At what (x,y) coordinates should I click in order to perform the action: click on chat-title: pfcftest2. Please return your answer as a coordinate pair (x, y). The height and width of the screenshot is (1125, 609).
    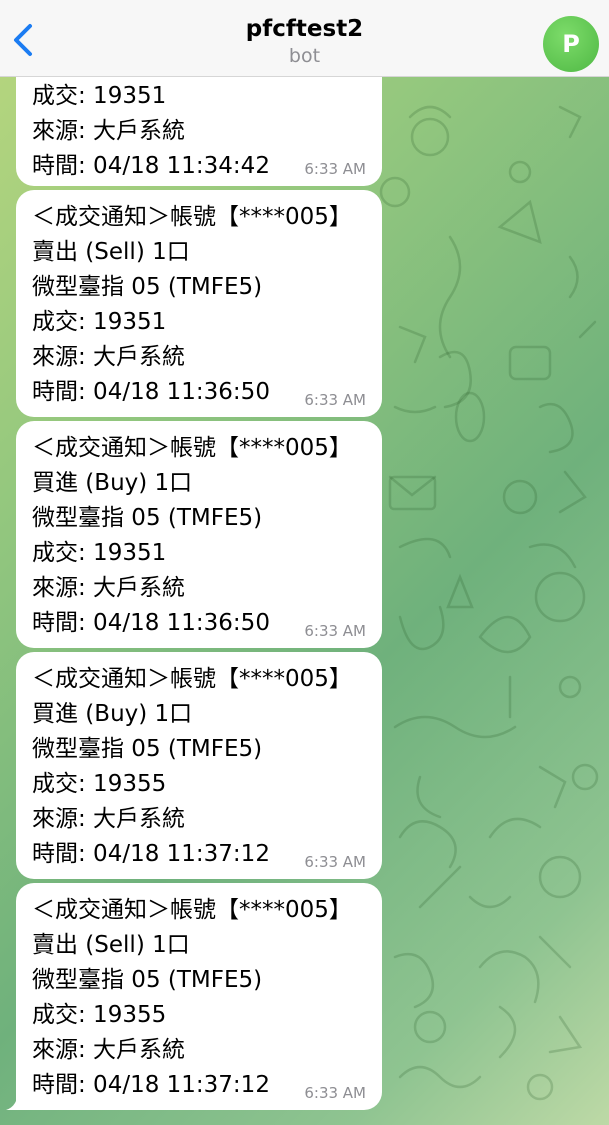
    Looking at the image, I should click on (304, 29).